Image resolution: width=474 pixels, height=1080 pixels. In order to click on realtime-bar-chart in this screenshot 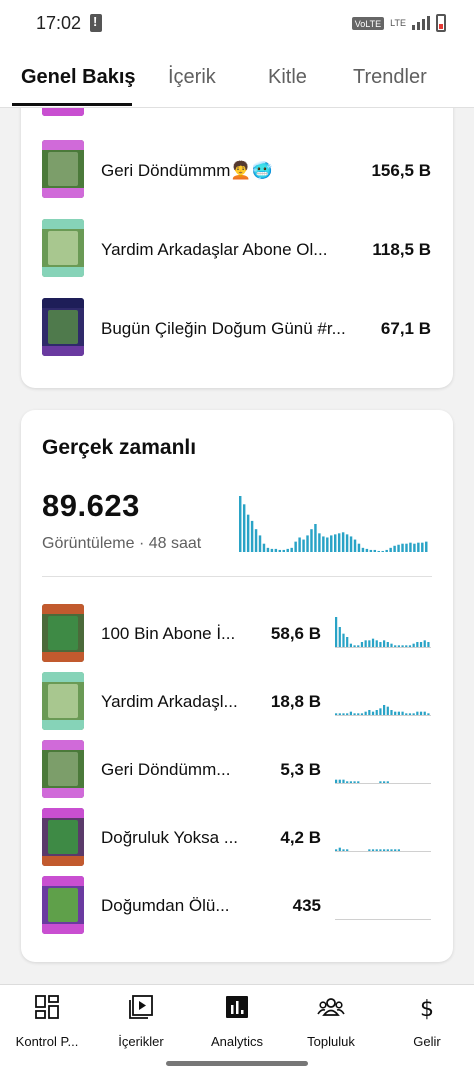, I will do `click(334, 524)`.